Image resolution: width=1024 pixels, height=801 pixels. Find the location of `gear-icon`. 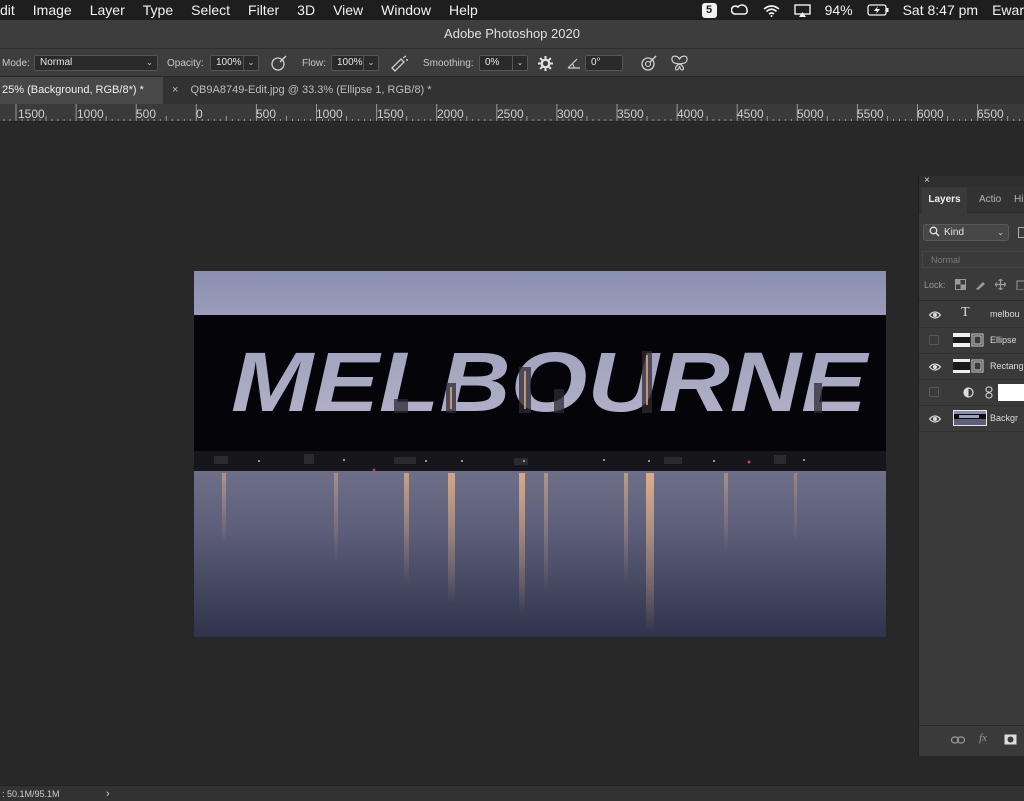

gear-icon is located at coordinates (545, 63).